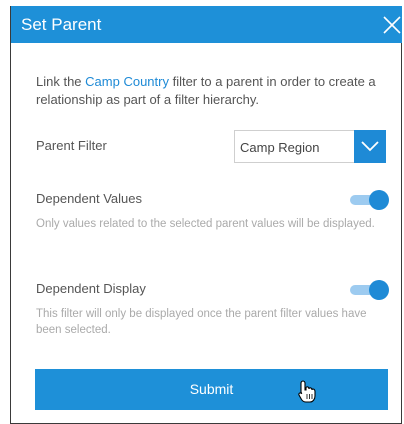  Describe the element at coordinates (89, 198) in the screenshot. I see `dependent-values-label: Dependent Values` at that location.